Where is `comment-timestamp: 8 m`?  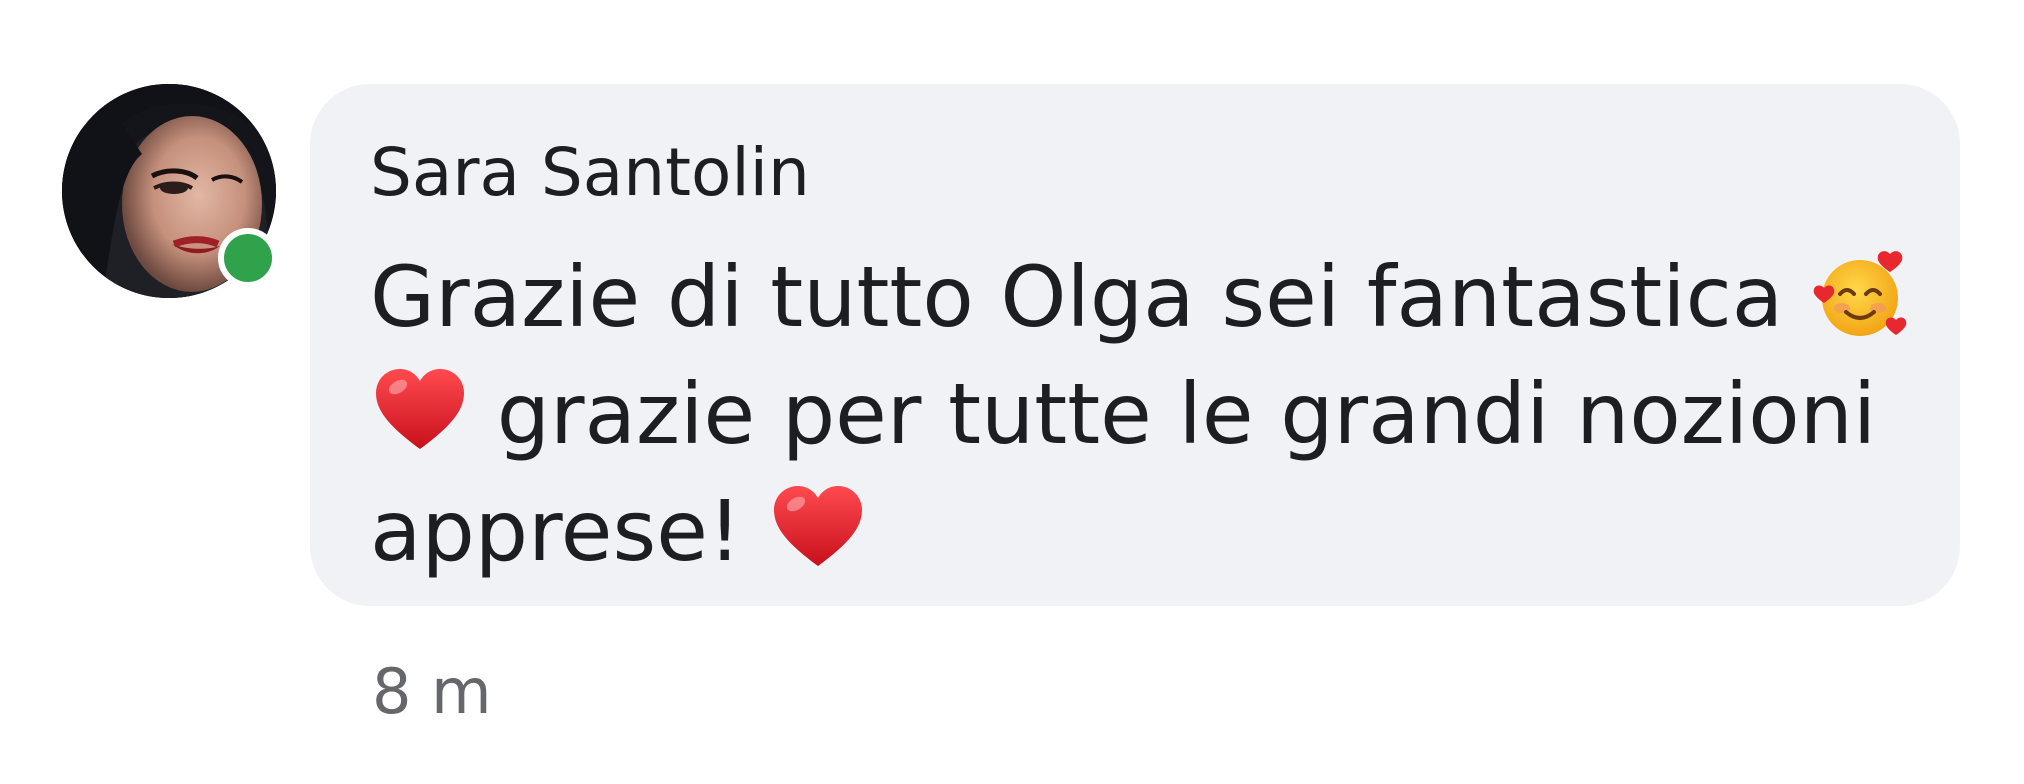
comment-timestamp: 8 m is located at coordinates (432, 692).